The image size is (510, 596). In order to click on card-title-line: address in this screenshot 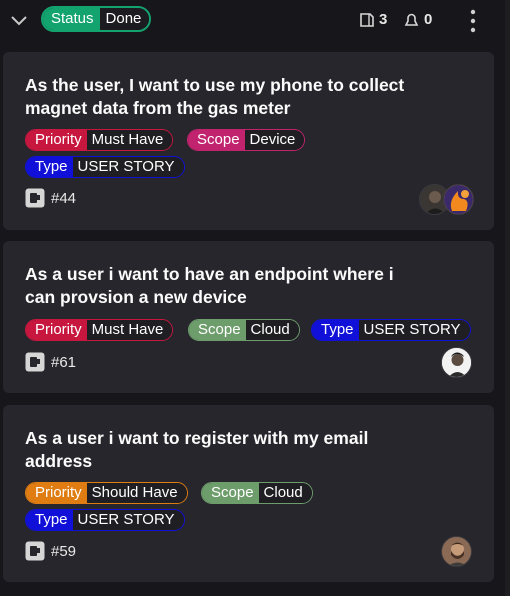, I will do `click(59, 461)`.